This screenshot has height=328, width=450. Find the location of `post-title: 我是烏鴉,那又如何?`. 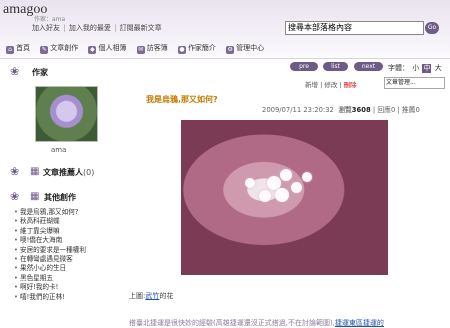

post-title: 我是烏鴉,那又如何? is located at coordinates (182, 99).